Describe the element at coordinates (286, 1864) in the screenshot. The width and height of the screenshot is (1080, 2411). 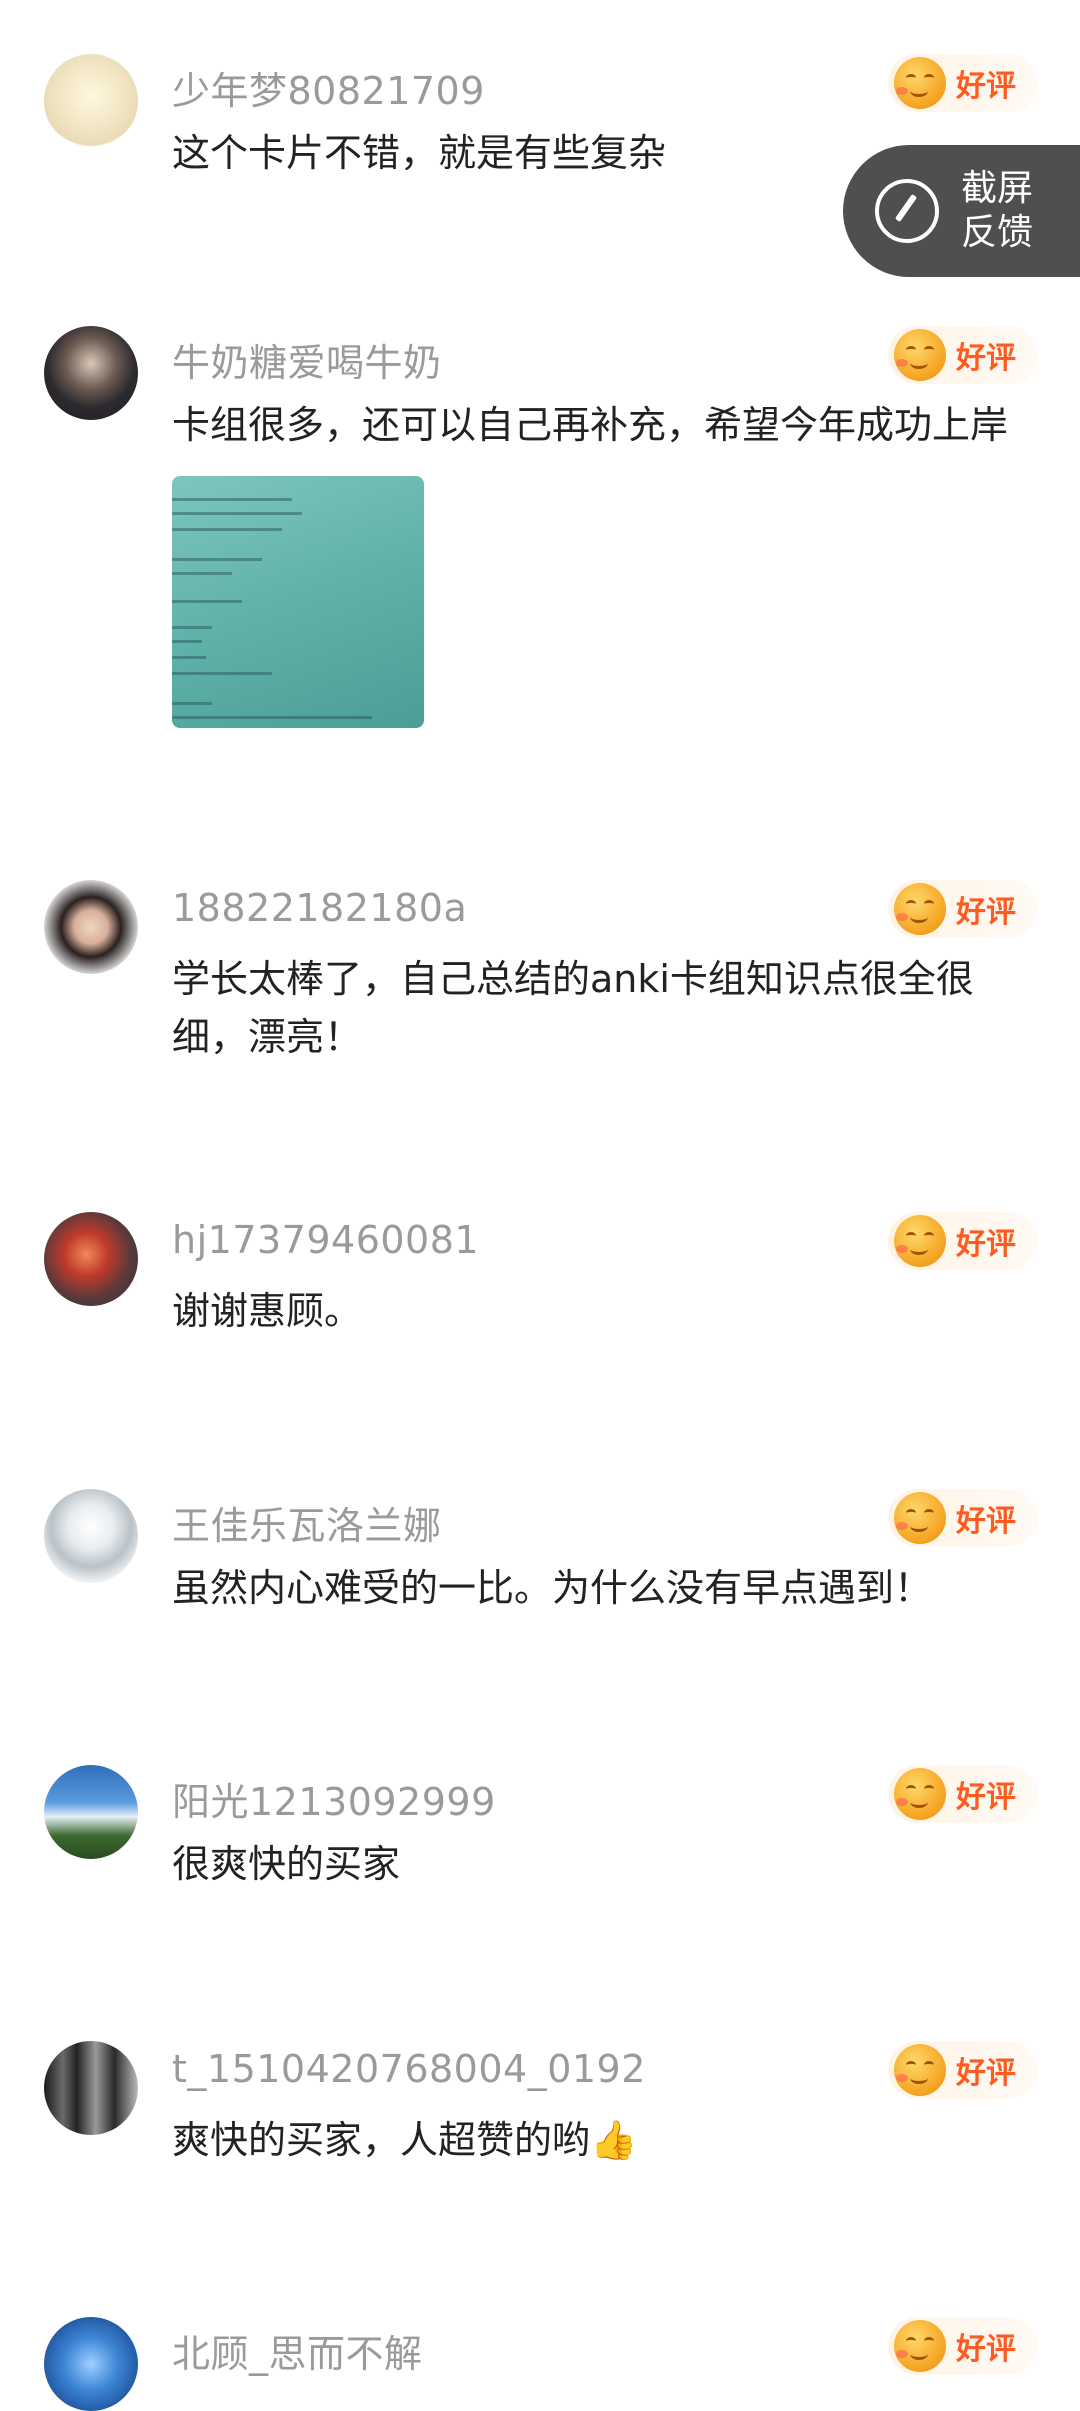
I see `comment-text: 很爽快的买家` at that location.